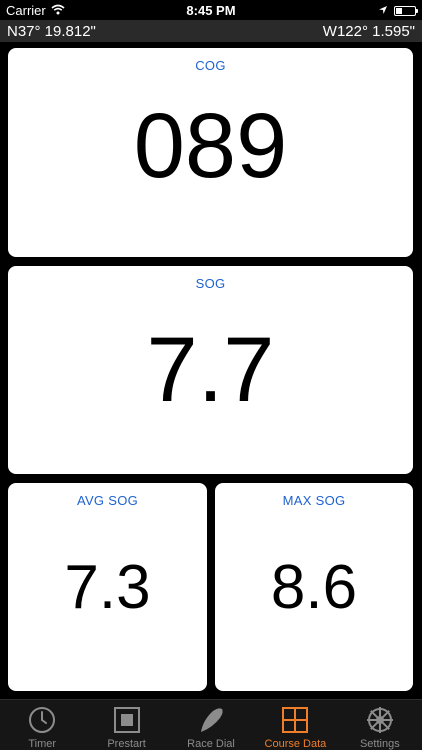 The image size is (422, 750). Describe the element at coordinates (127, 720) in the screenshot. I see `square-stop-icon` at that location.